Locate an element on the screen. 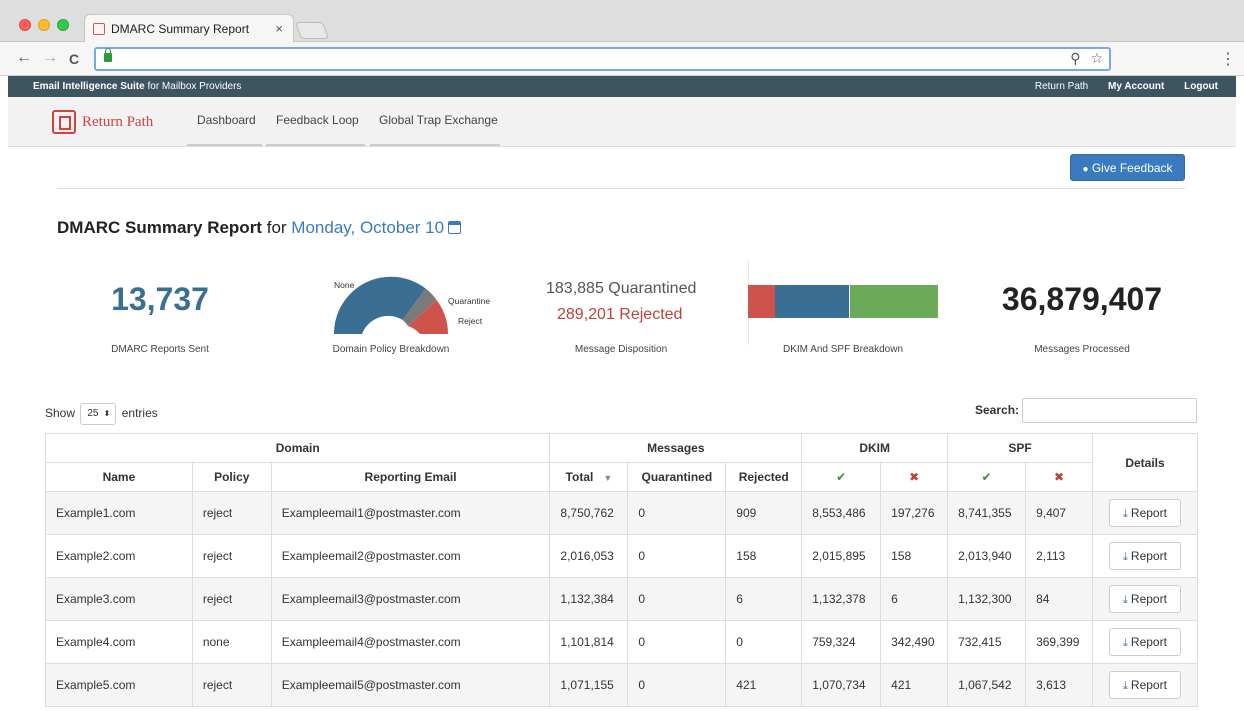  cell-dkim-pass: 8,553,486 is located at coordinates (841, 513).